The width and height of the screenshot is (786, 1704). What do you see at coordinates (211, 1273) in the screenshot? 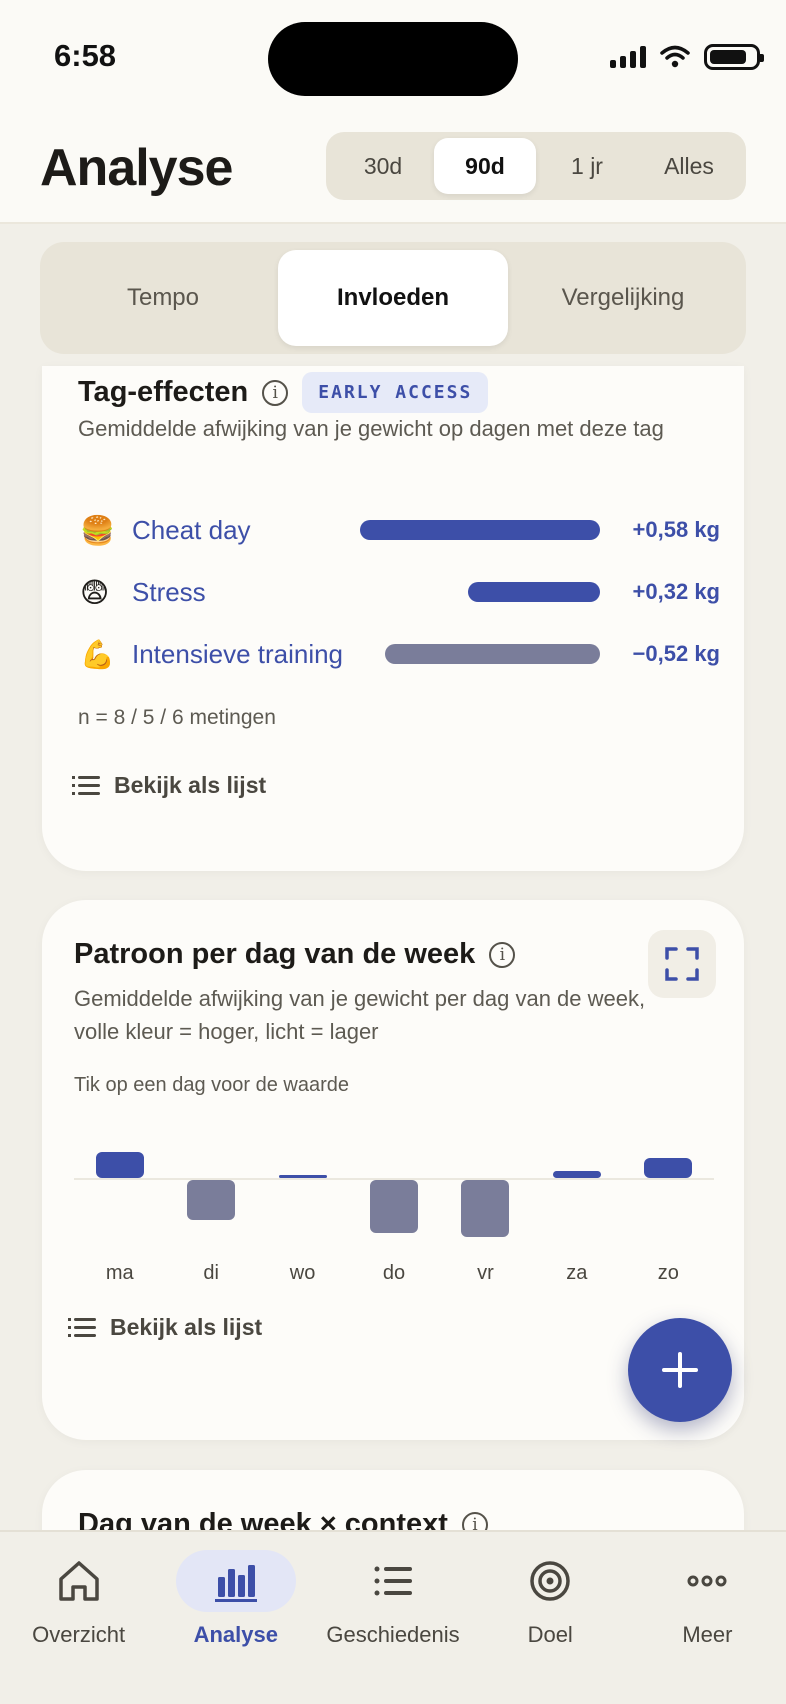
I see `weekday-label: di` at bounding box center [211, 1273].